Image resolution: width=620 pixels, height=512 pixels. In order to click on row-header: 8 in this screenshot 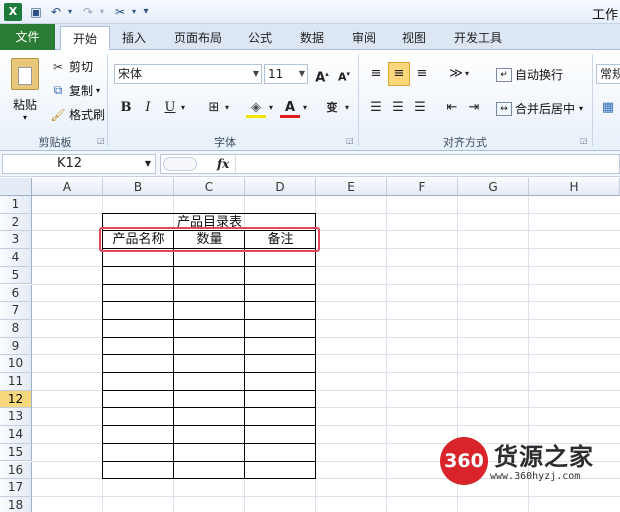, I will do `click(16, 328)`.